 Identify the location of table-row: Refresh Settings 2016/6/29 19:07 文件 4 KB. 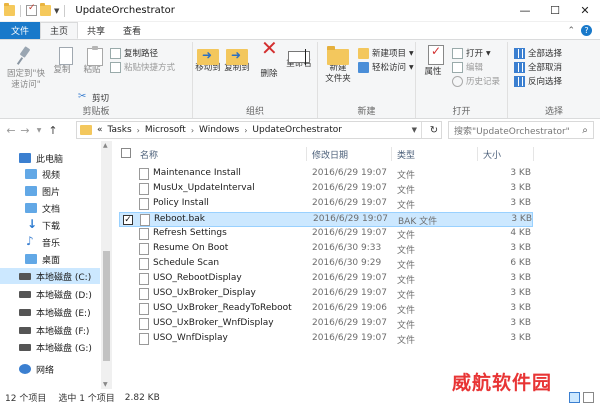
(326, 234).